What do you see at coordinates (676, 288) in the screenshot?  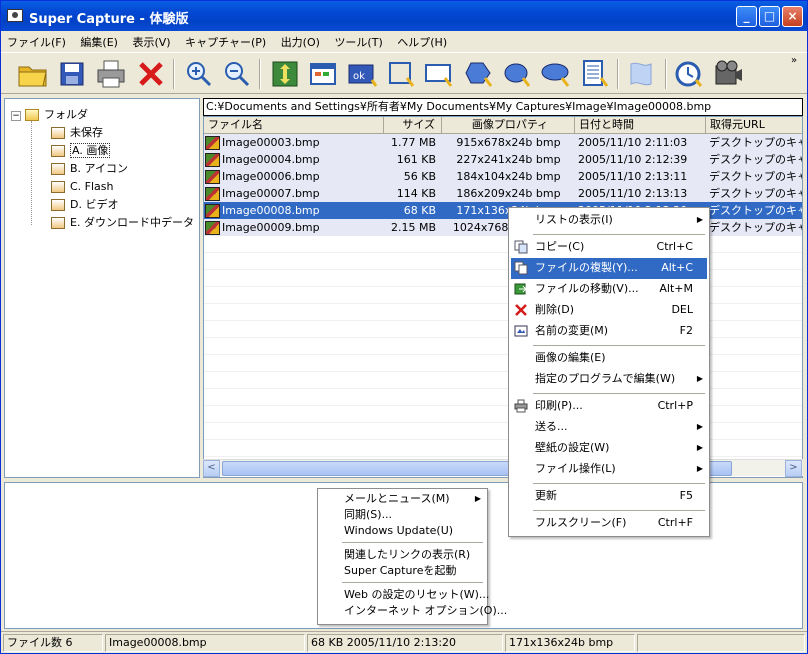 I see `menu-item-shortcut: Alt+M` at bounding box center [676, 288].